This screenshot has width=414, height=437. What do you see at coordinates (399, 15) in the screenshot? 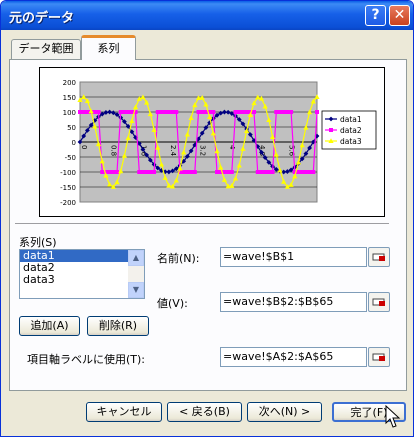
I see `close-button: ✕` at bounding box center [399, 15].